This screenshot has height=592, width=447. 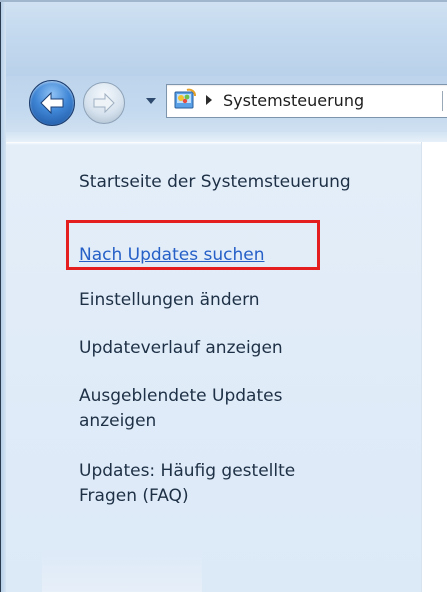 I want to click on nav-divider, so click(x=226, y=137).